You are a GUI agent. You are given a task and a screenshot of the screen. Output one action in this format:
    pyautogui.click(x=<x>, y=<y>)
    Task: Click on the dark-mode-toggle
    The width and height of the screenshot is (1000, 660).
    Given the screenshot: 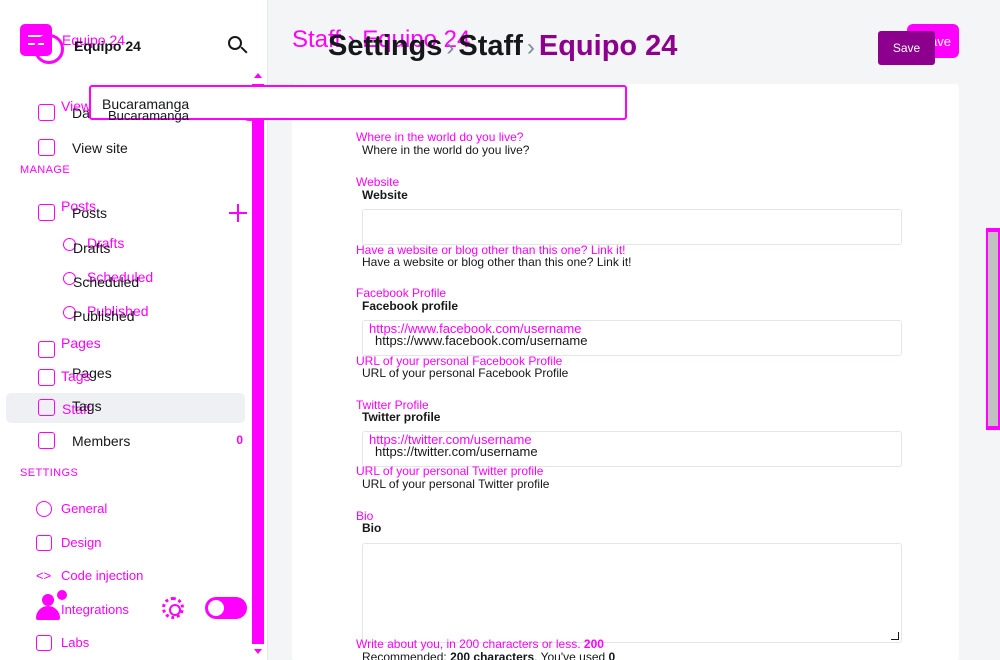 What is the action you would take?
    pyautogui.click(x=226, y=608)
    